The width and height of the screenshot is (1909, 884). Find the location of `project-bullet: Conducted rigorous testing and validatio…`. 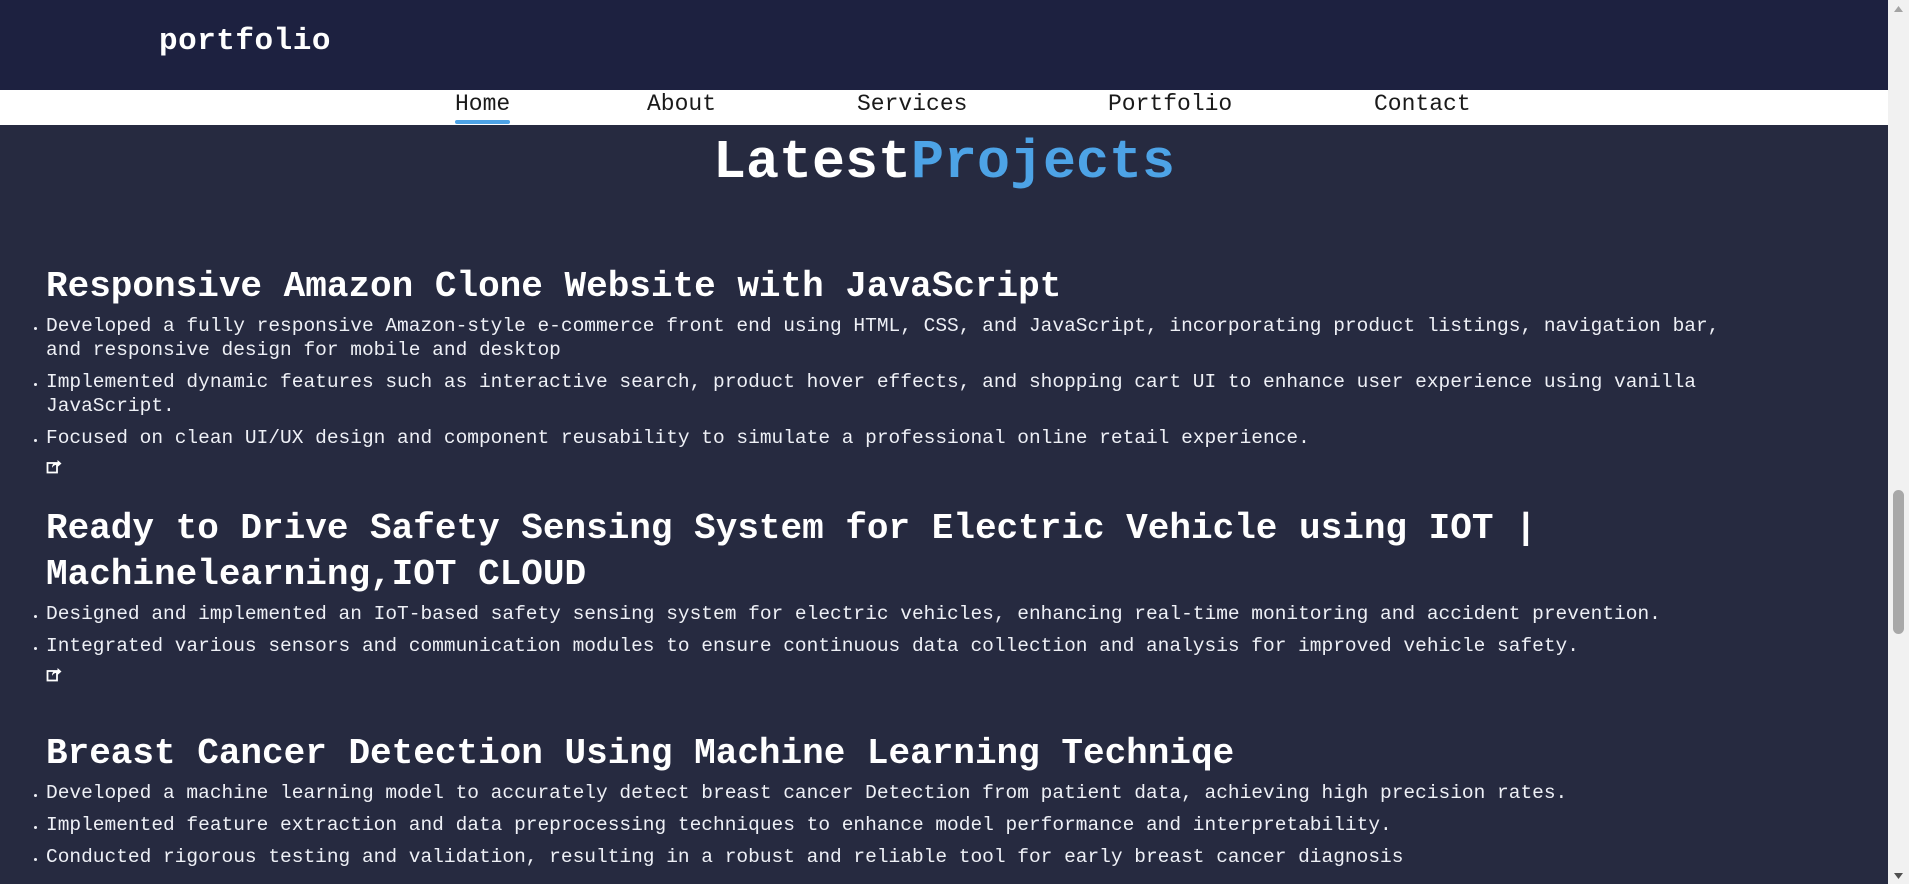

project-bullet: Conducted rigorous testing and validatio… is located at coordinates (900, 857).